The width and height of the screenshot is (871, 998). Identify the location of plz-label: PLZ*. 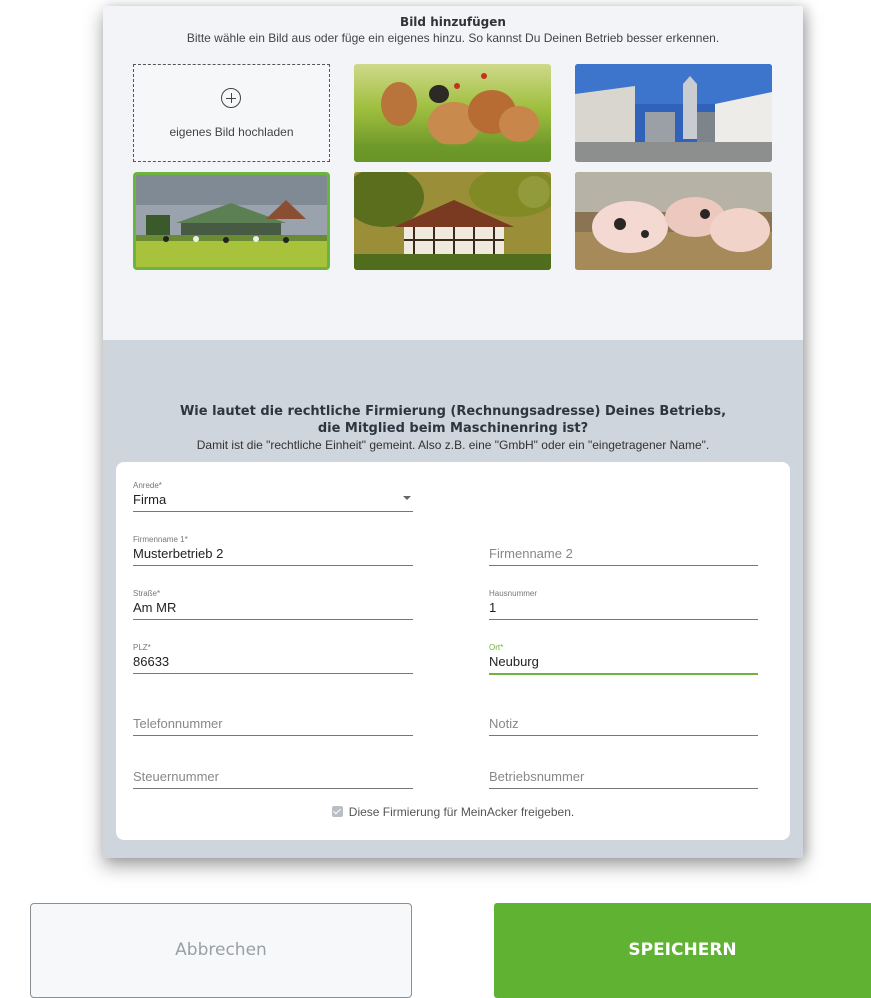
(142, 647).